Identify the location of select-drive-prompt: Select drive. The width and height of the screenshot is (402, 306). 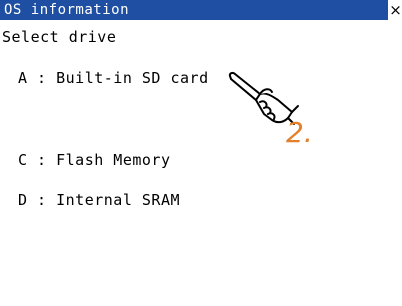
(59, 37).